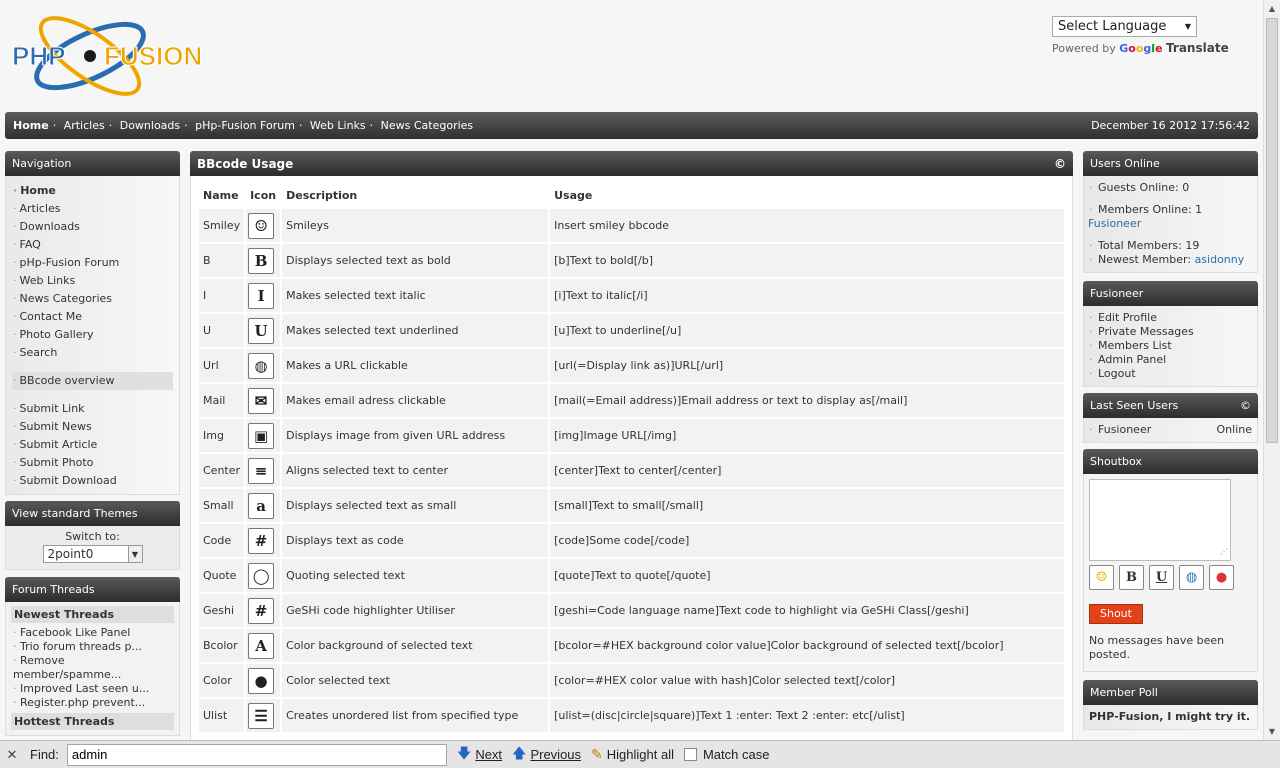 This screenshot has height=768, width=1280. What do you see at coordinates (415, 610) in the screenshot?
I see `cell-description: GeSHi code highlighter Utiliser` at bounding box center [415, 610].